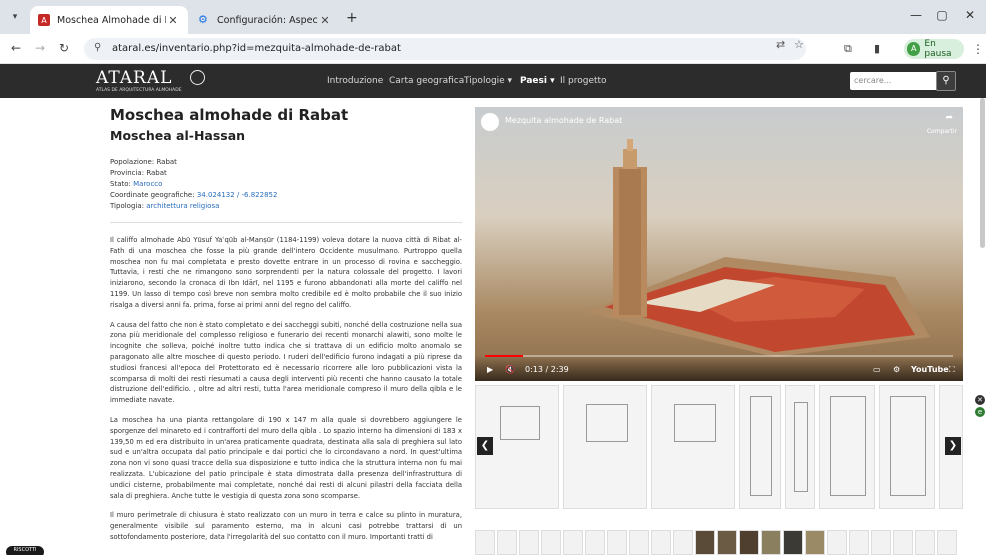 The image size is (986, 555). Describe the element at coordinates (510, 369) in the screenshot. I see `mute-icon: 🔇` at that location.